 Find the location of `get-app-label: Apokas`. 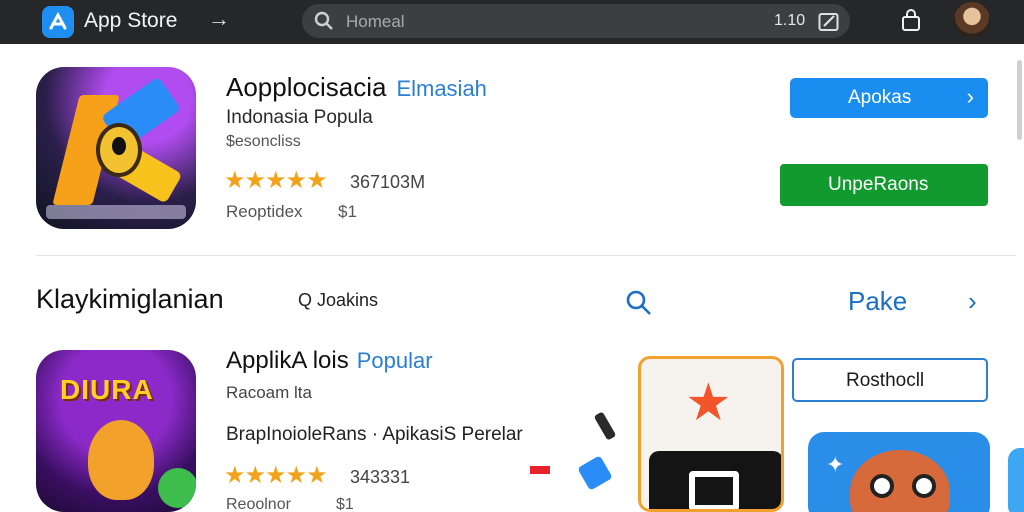

get-app-label: Apokas is located at coordinates (880, 97).